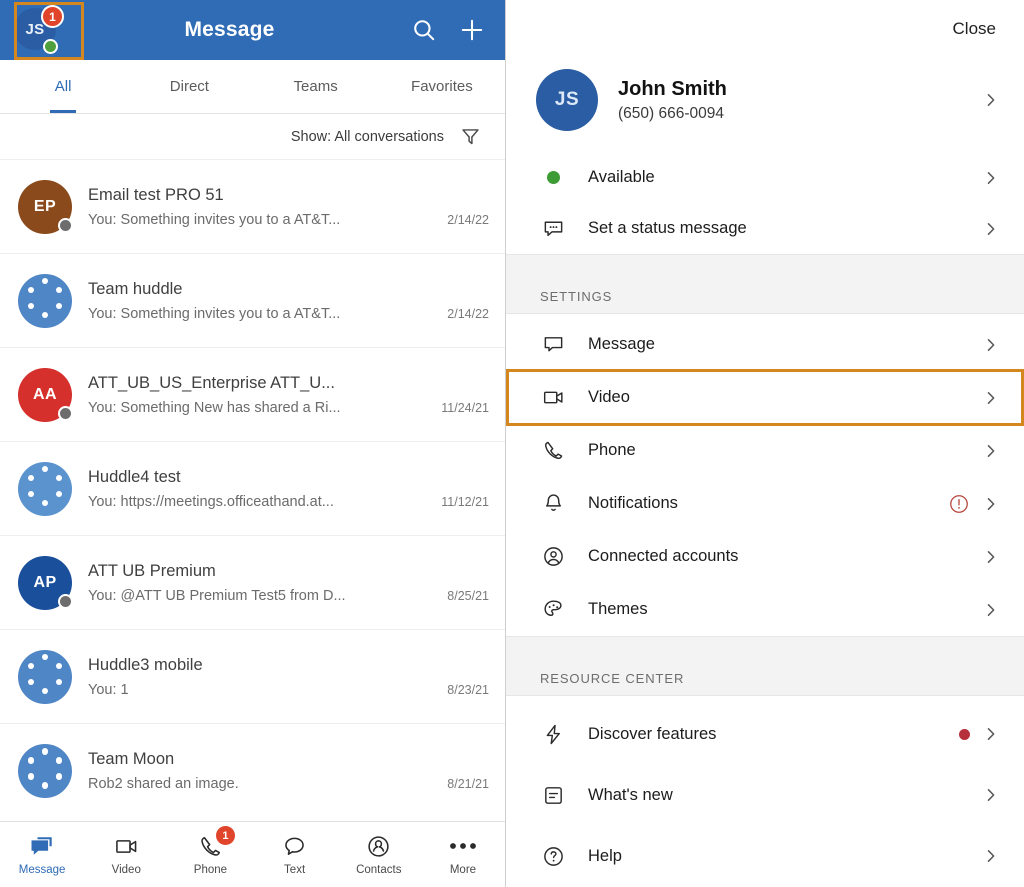 Image resolution: width=1024 pixels, height=887 pixels. Describe the element at coordinates (765, 610) in the screenshot. I see `settings-row-themes: Themes` at that location.